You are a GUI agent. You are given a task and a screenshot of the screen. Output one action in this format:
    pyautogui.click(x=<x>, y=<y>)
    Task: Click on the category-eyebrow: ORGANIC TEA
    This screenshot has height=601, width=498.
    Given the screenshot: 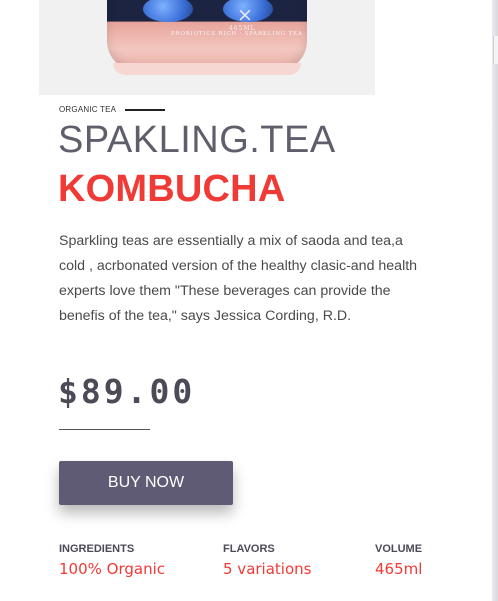 What is the action you would take?
    pyautogui.click(x=112, y=109)
    